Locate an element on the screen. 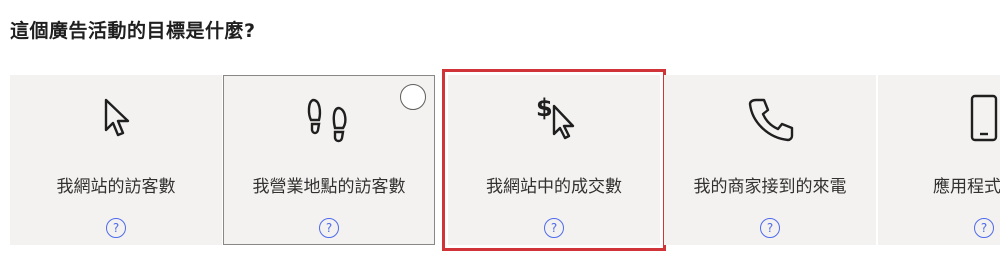 Image resolution: width=1000 pixels, height=262 pixels. goal-card-phone-calls: 我的商家接到的來電 ? is located at coordinates (770, 160).